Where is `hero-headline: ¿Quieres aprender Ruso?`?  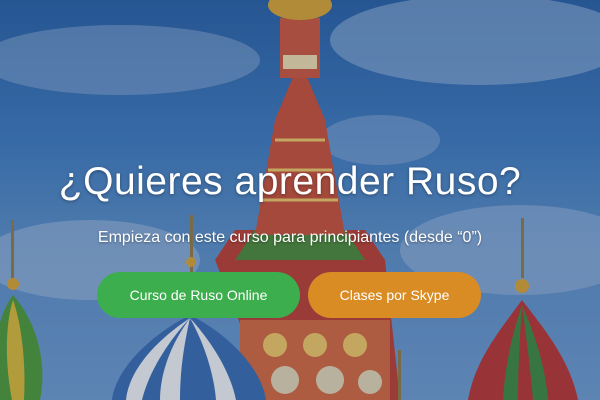 hero-headline: ¿Quieres aprender Ruso? is located at coordinates (290, 181).